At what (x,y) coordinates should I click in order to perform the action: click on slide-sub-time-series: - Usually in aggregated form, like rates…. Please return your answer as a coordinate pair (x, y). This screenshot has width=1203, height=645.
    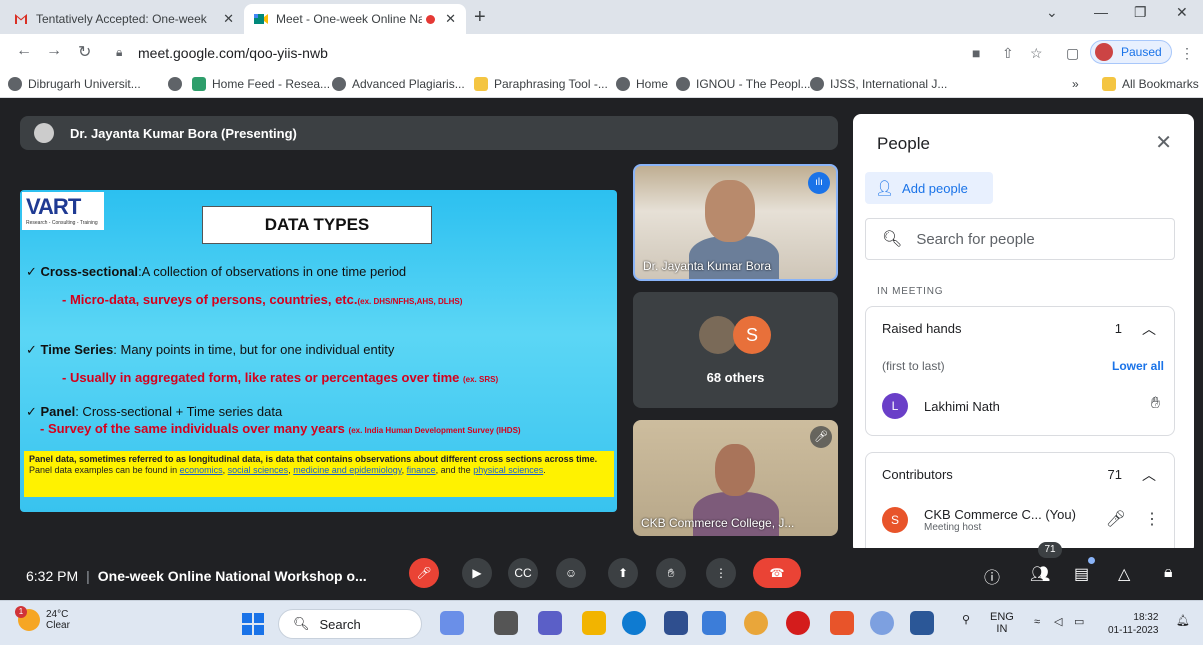
    Looking at the image, I should click on (280, 377).